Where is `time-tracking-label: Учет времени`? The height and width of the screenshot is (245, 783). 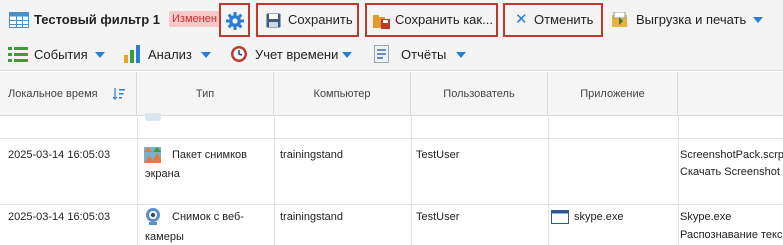
time-tracking-label: Учет времени is located at coordinates (297, 54).